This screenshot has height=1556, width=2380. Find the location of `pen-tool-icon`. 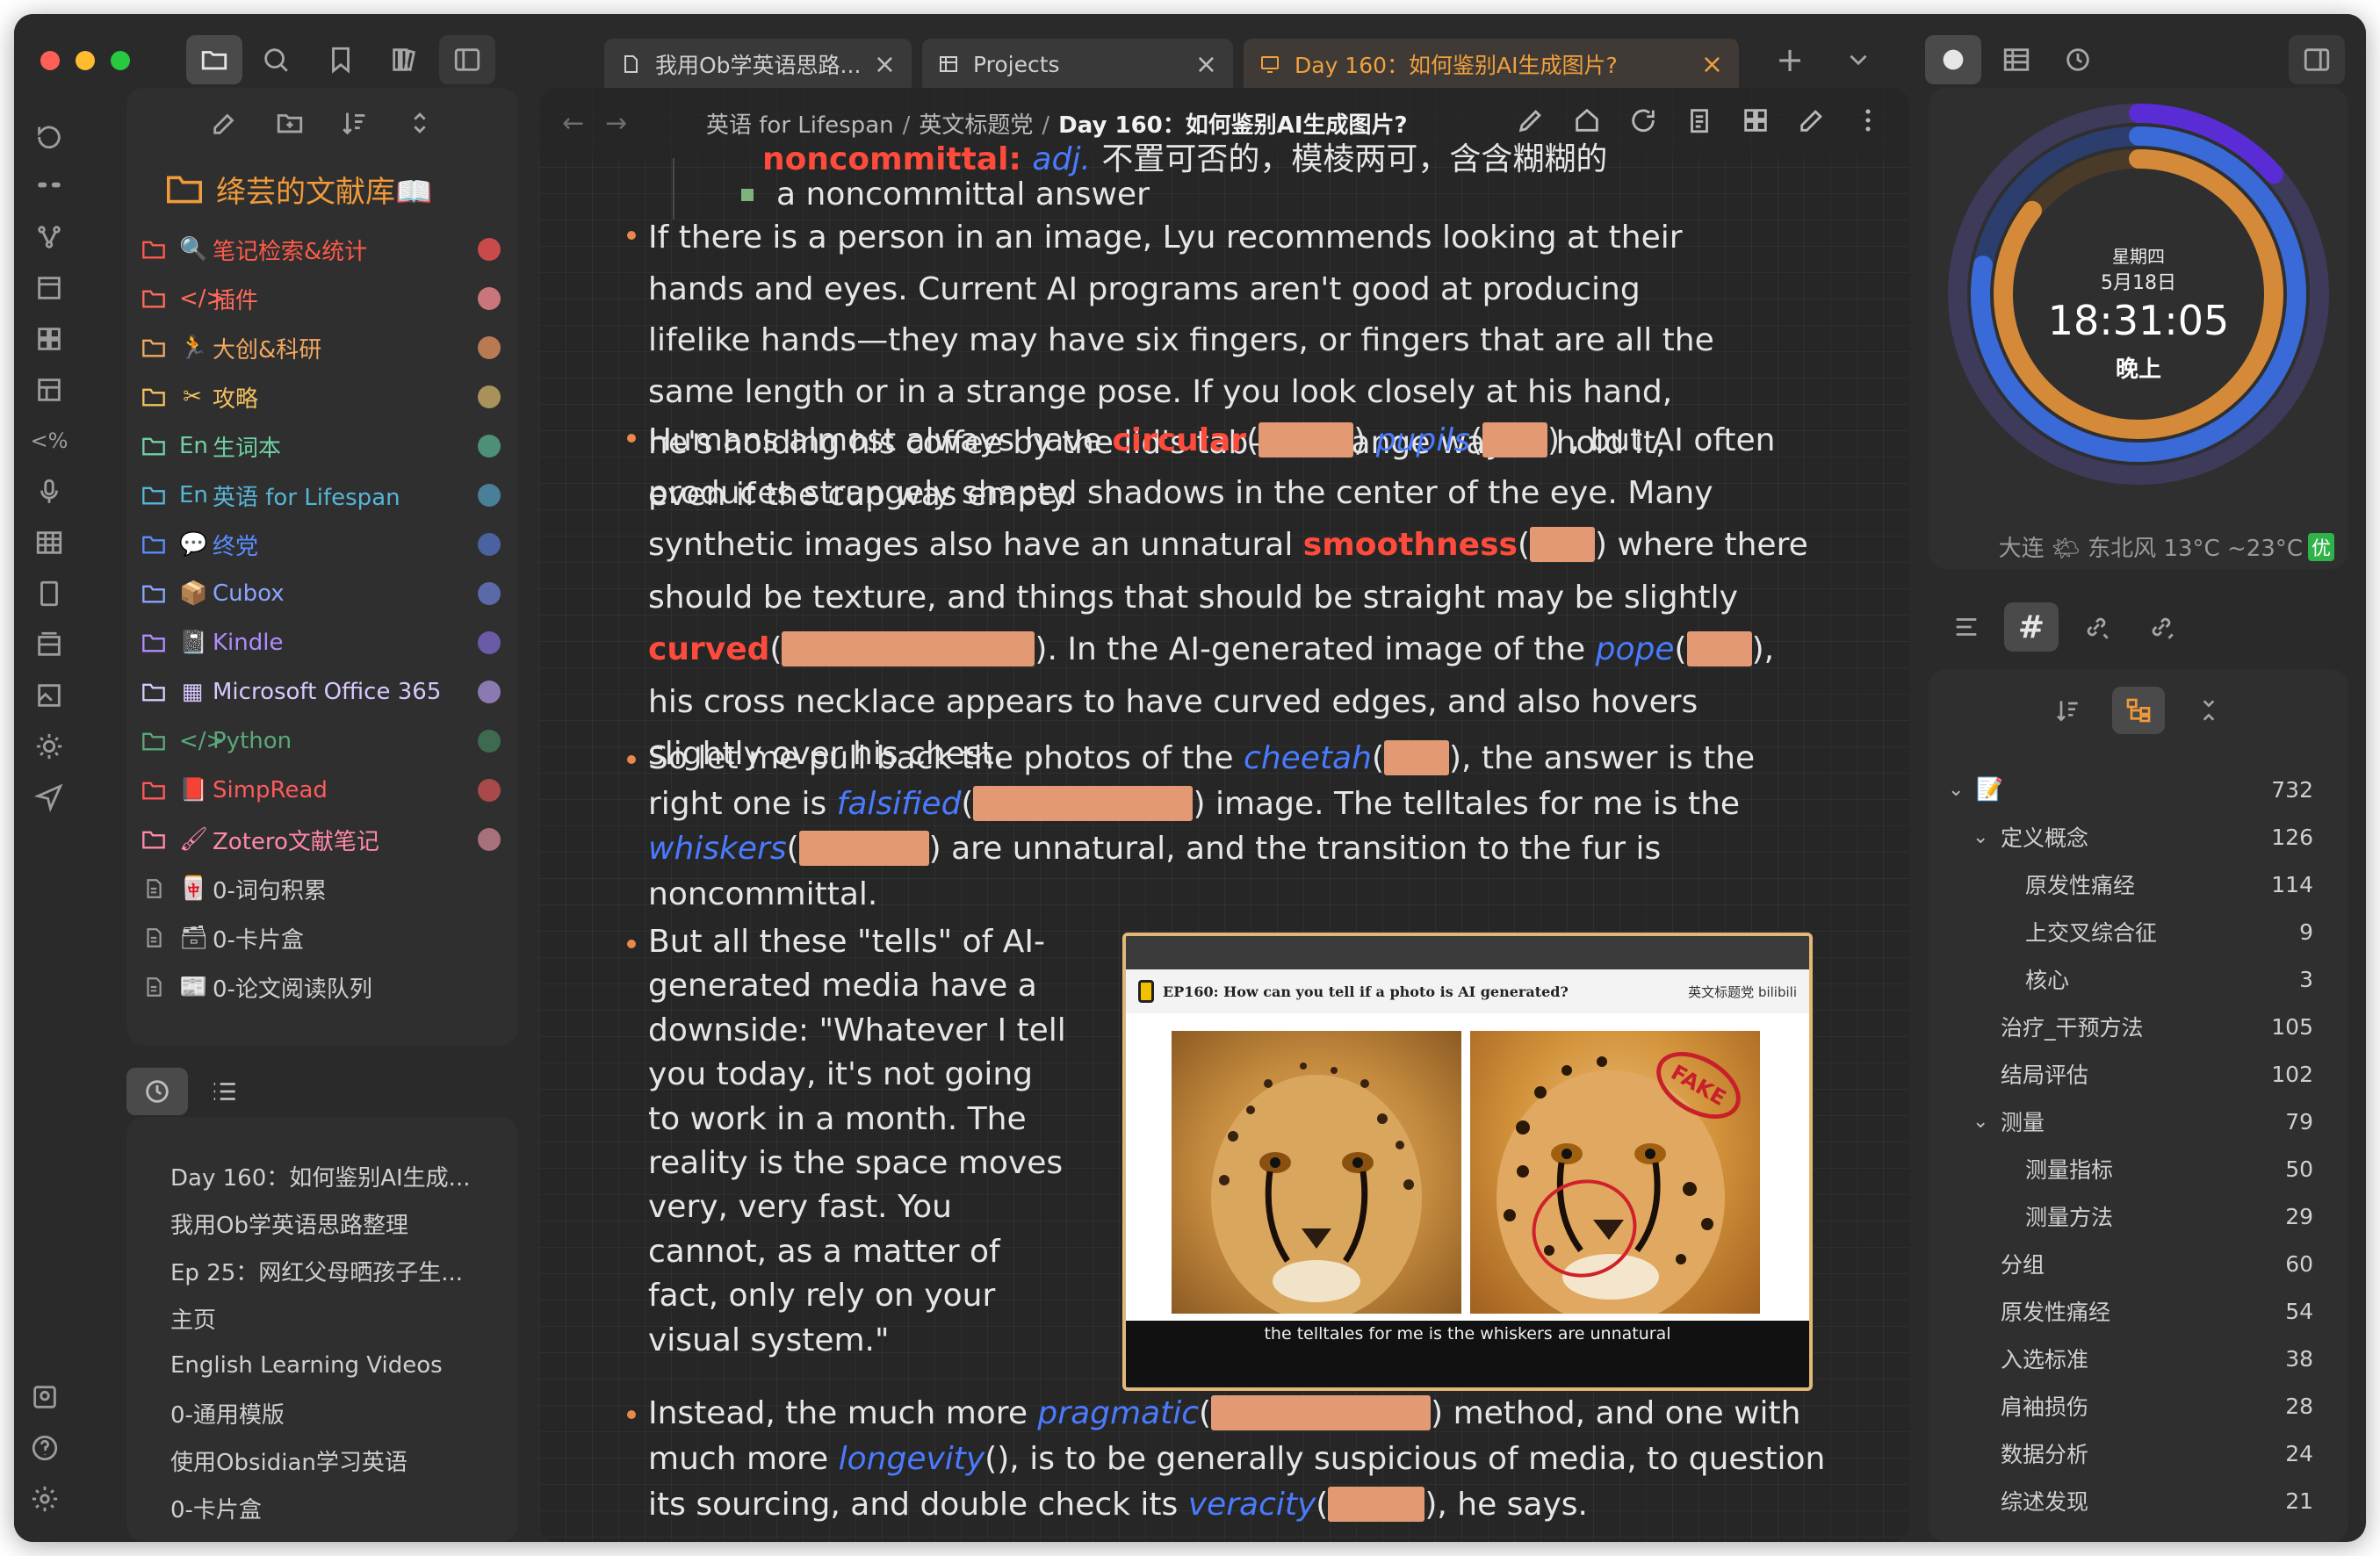

pen-tool-icon is located at coordinates (1531, 120).